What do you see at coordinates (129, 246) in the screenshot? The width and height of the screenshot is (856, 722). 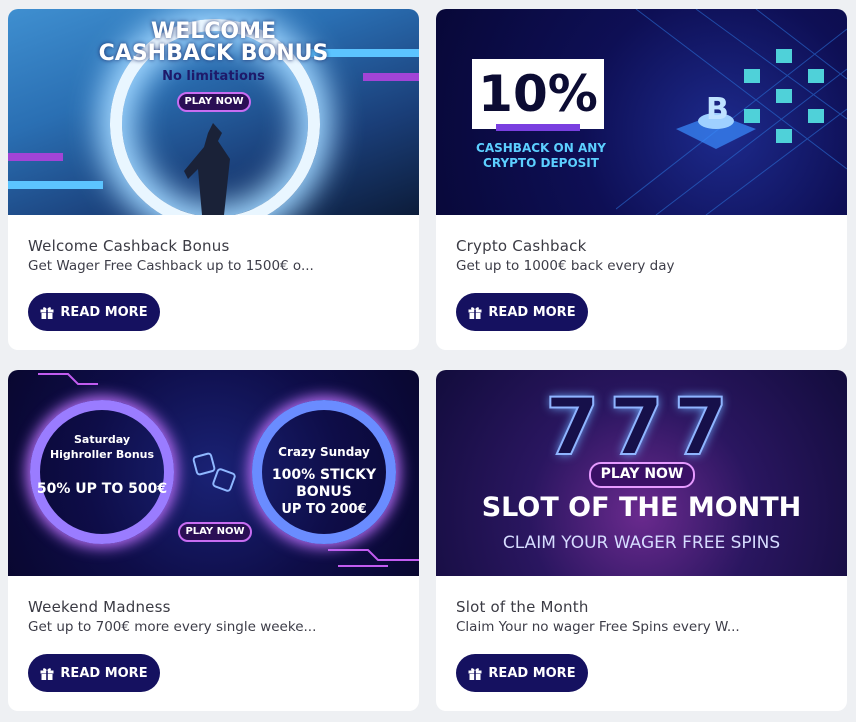 I see `card-title: Welcome Cashback Bonus` at bounding box center [129, 246].